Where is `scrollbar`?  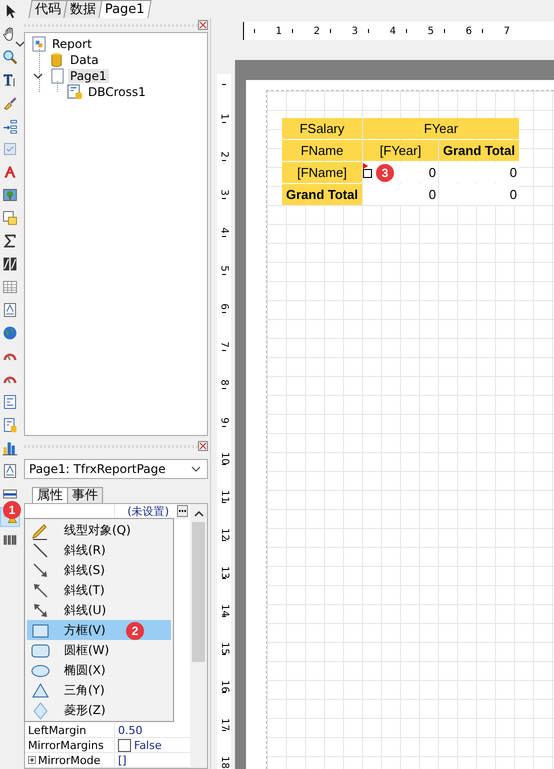
scrollbar is located at coordinates (198, 636).